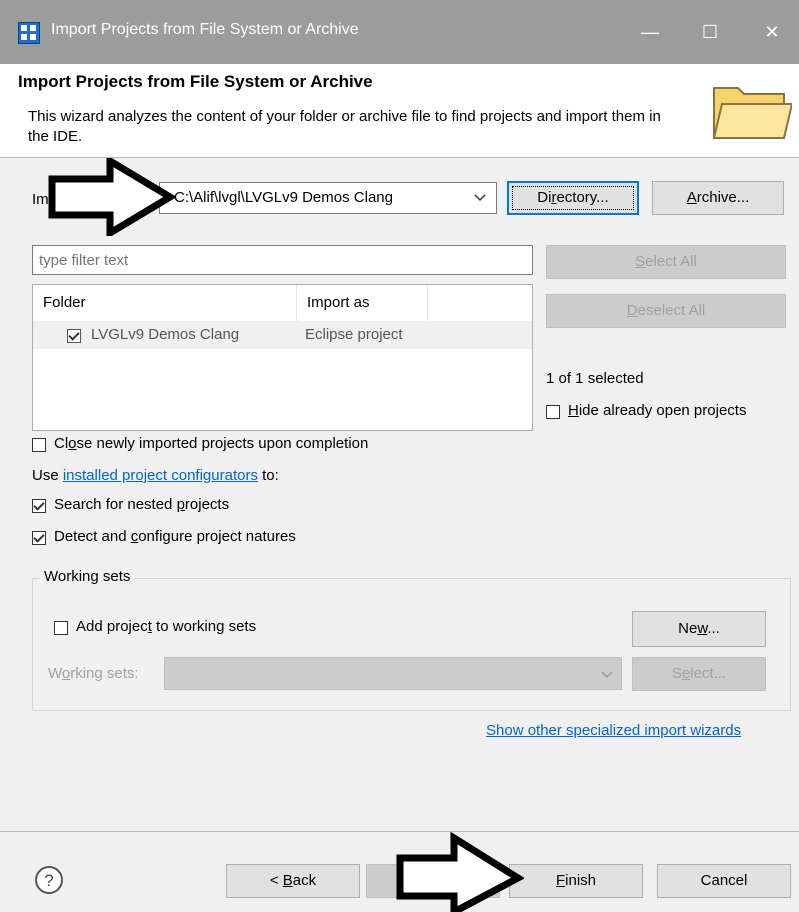 Image resolution: width=799 pixels, height=912 pixels. What do you see at coordinates (39, 506) in the screenshot?
I see `search-nested-checkbox` at bounding box center [39, 506].